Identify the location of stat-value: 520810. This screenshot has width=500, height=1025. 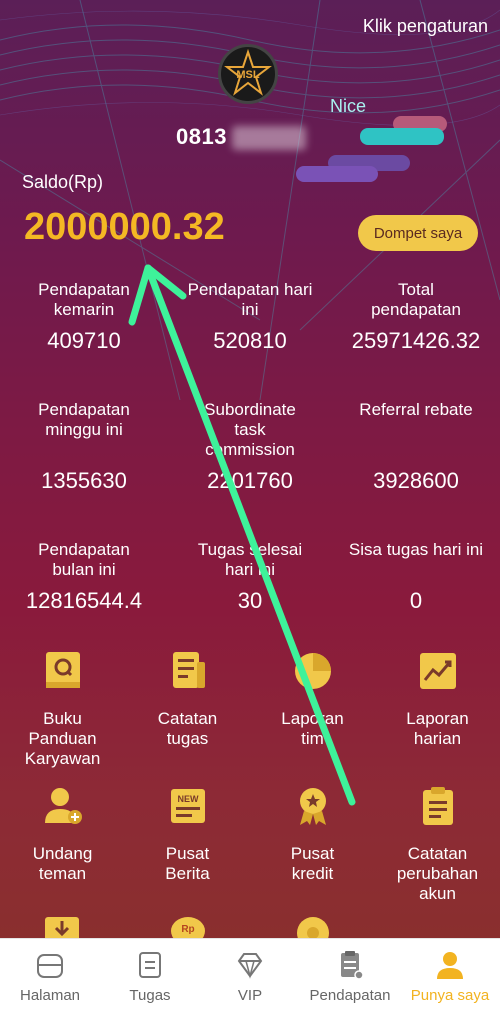
(250, 340).